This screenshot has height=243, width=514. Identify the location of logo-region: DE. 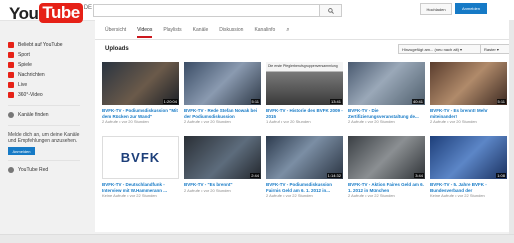
(88, 8).